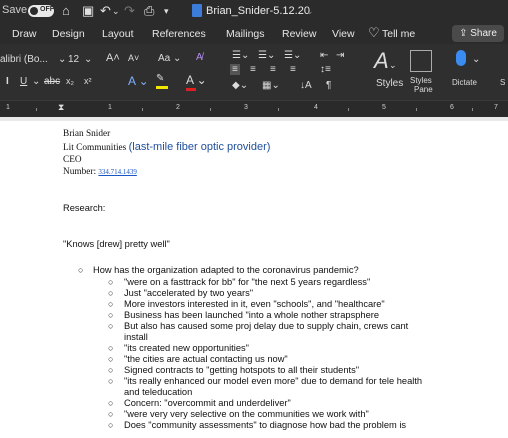  What do you see at coordinates (41, 11) in the screenshot?
I see `autosave-toggle: OFF` at bounding box center [41, 11].